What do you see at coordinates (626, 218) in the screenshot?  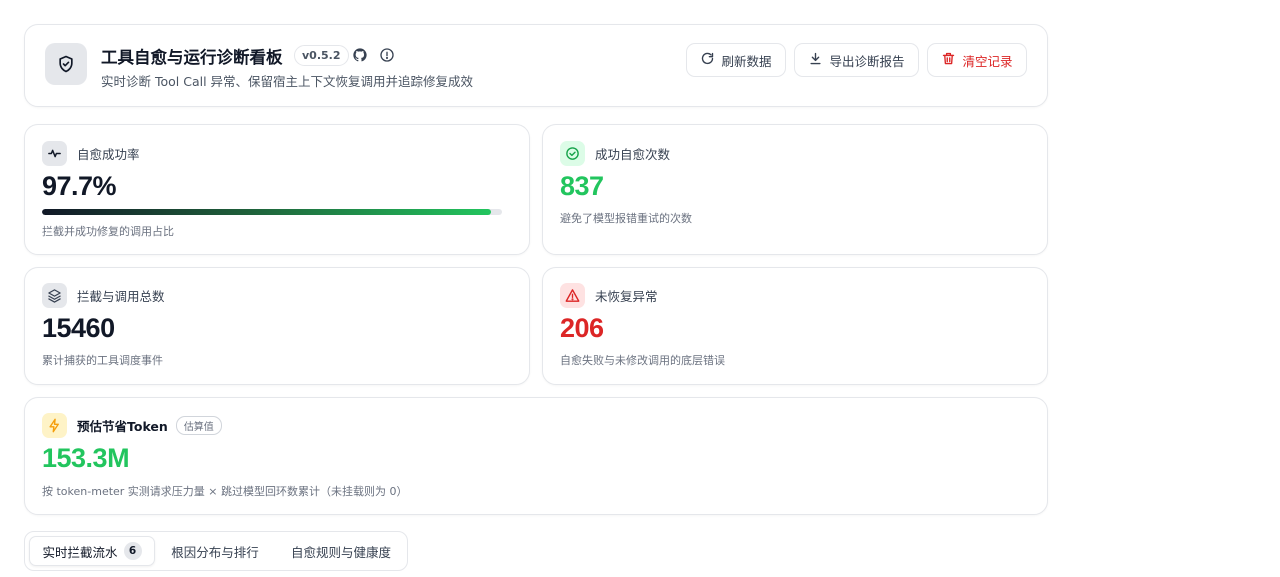 I see `success-count-desc: 避免了模型报错重试的次数` at bounding box center [626, 218].